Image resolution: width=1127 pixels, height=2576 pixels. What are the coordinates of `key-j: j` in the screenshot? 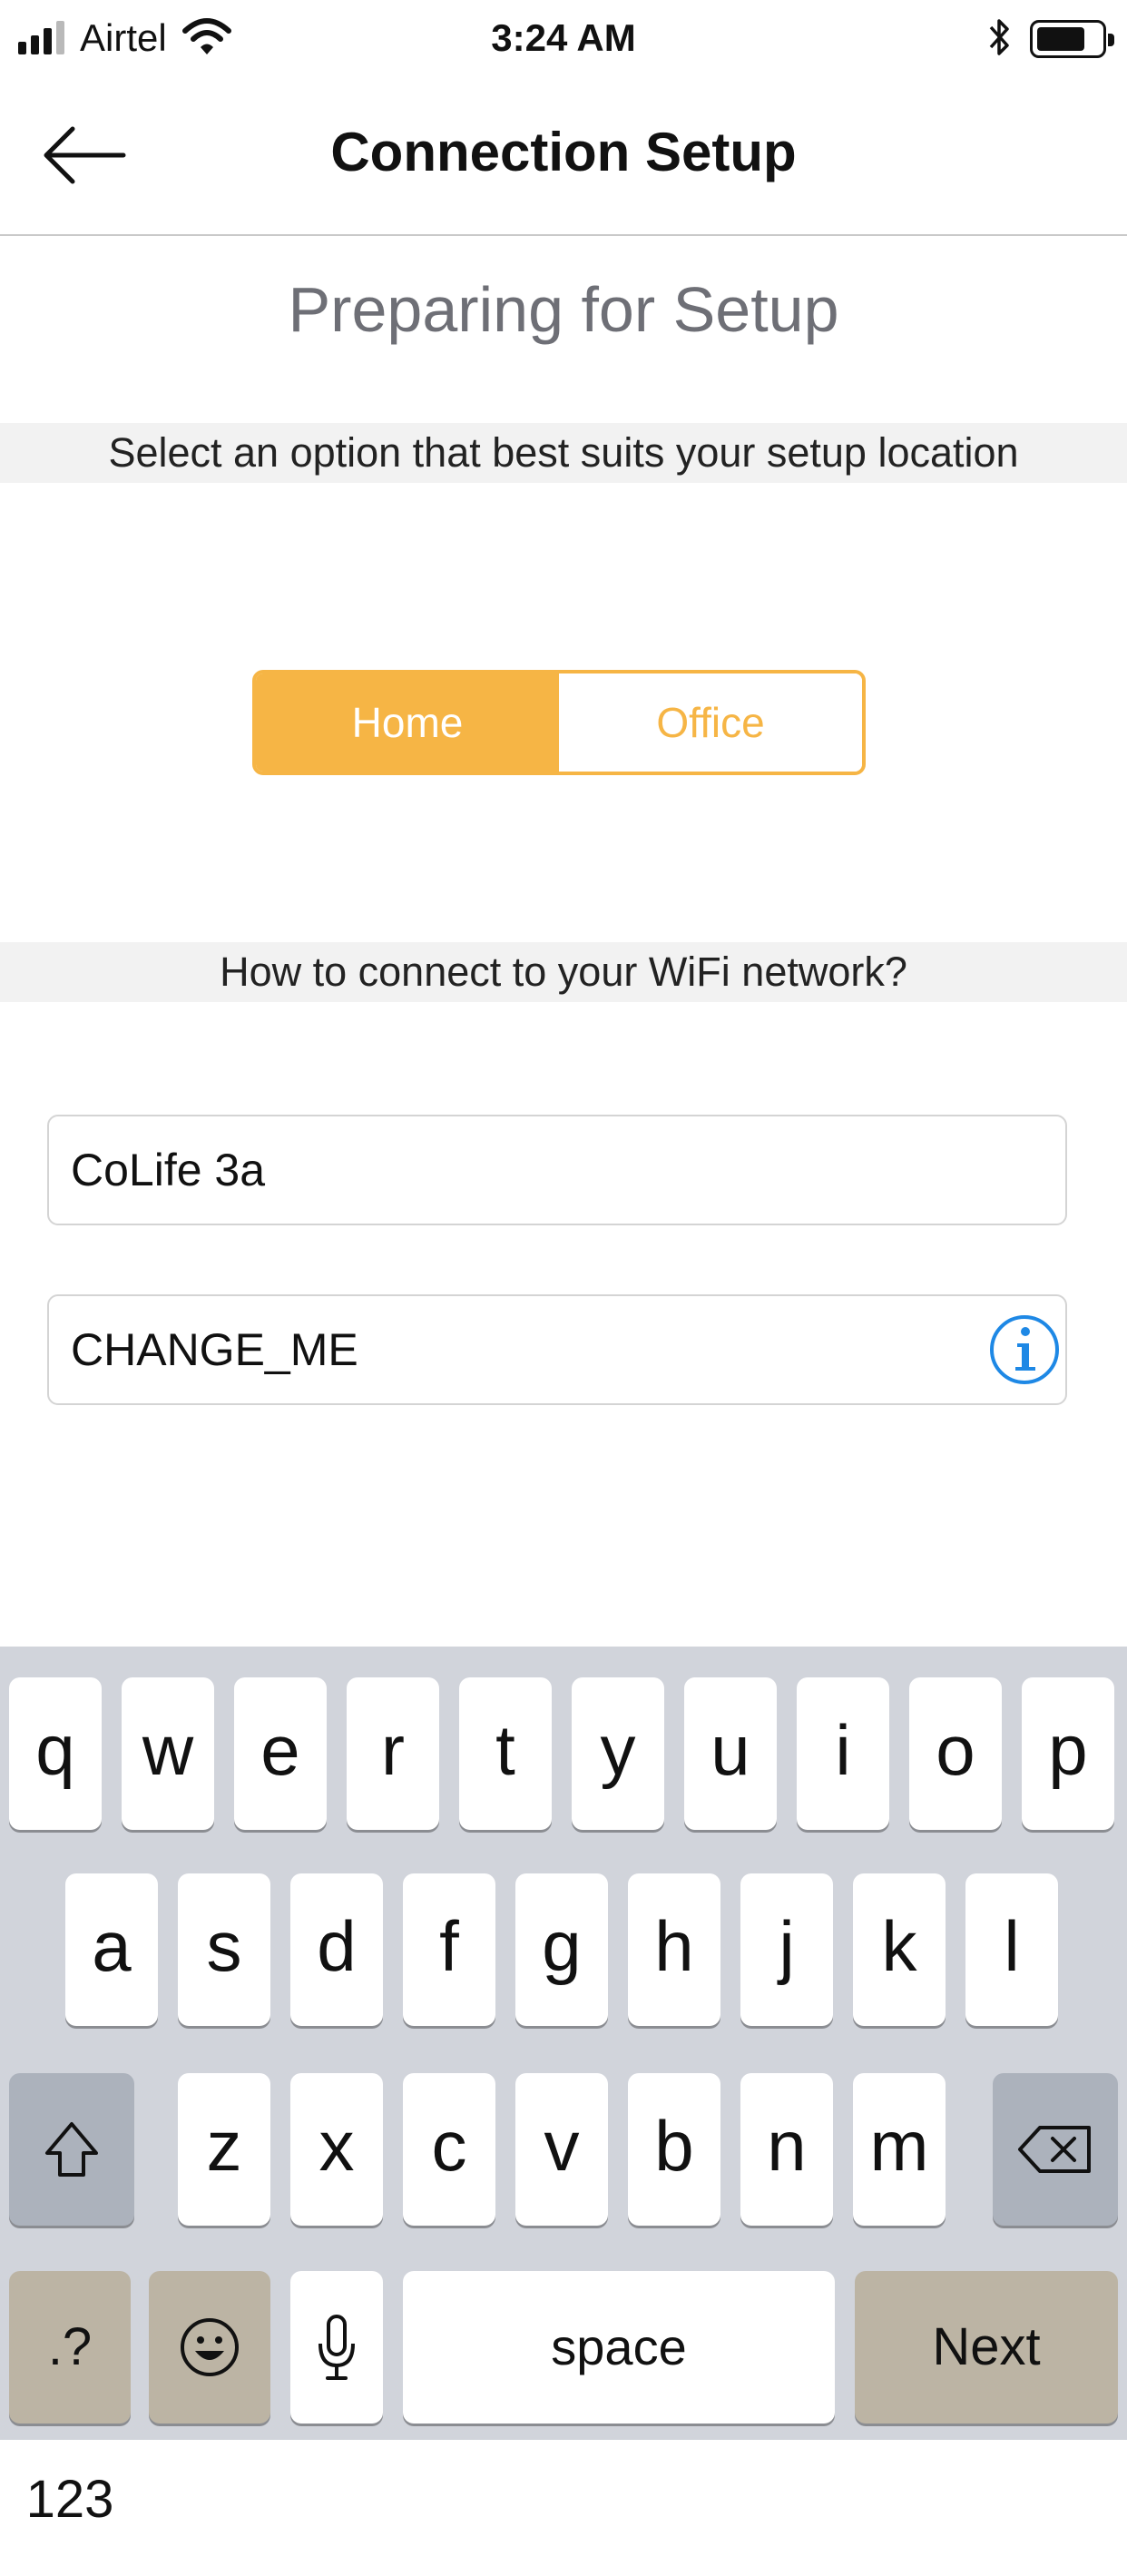 It's located at (786, 1949).